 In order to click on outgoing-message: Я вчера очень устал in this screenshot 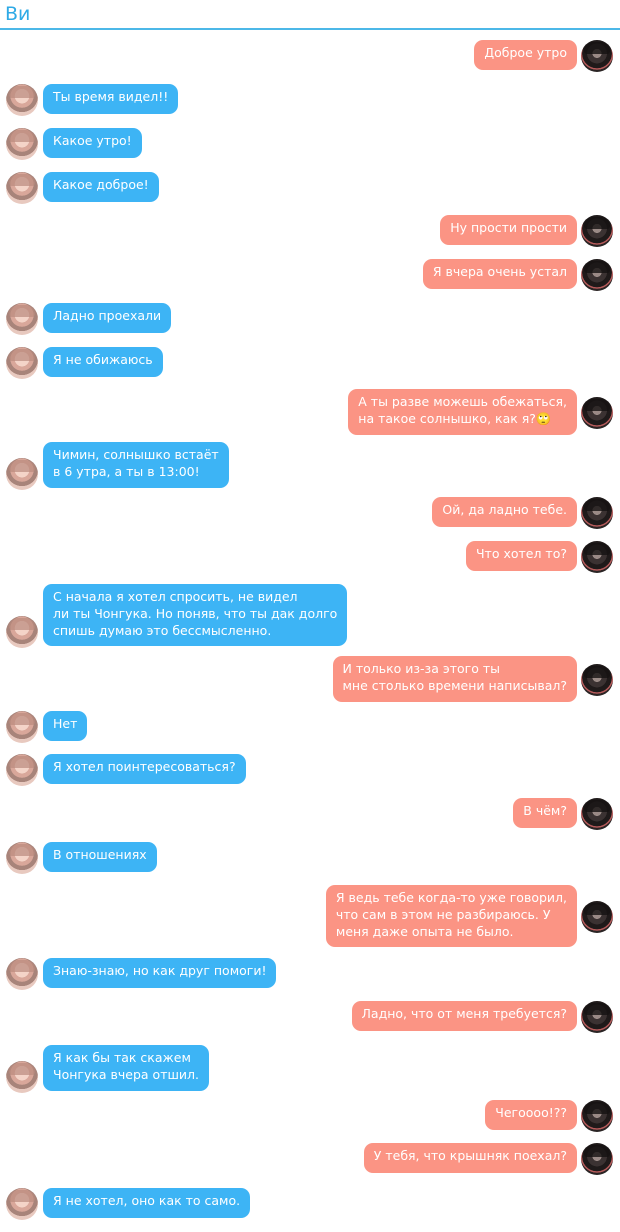, I will do `click(499, 274)`.